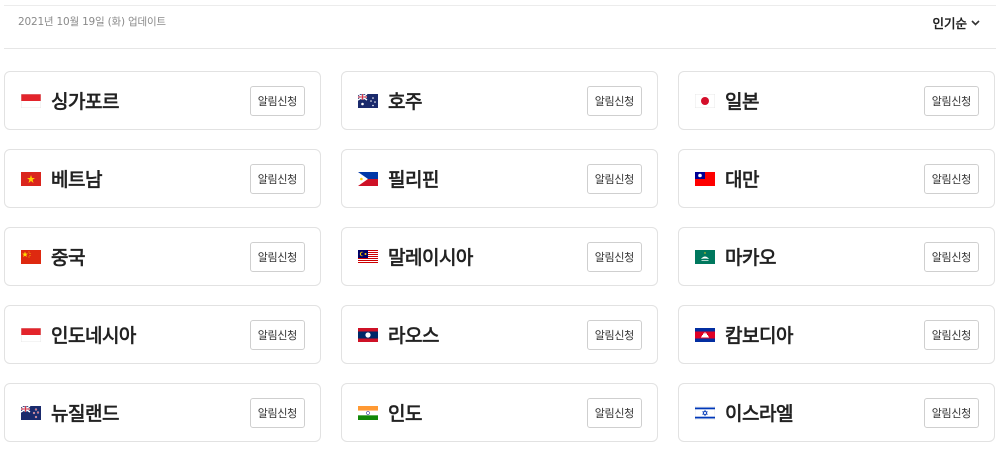  I want to click on vn-flag-icon, so click(31, 178).